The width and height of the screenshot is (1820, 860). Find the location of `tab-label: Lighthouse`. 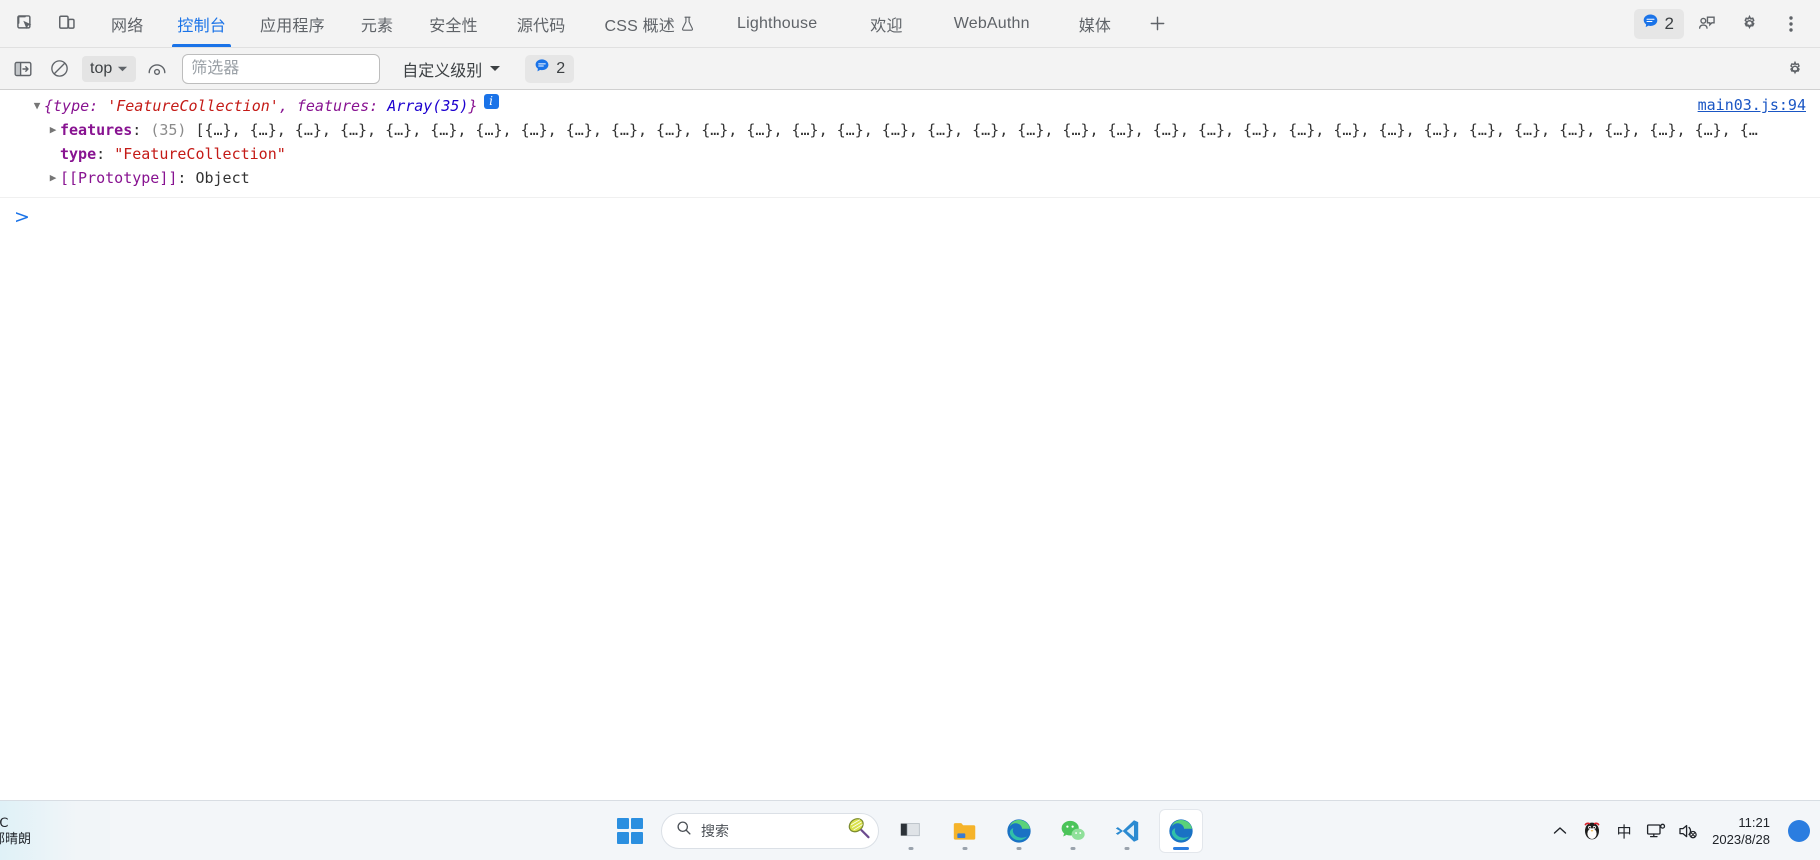

tab-label: Lighthouse is located at coordinates (777, 23).